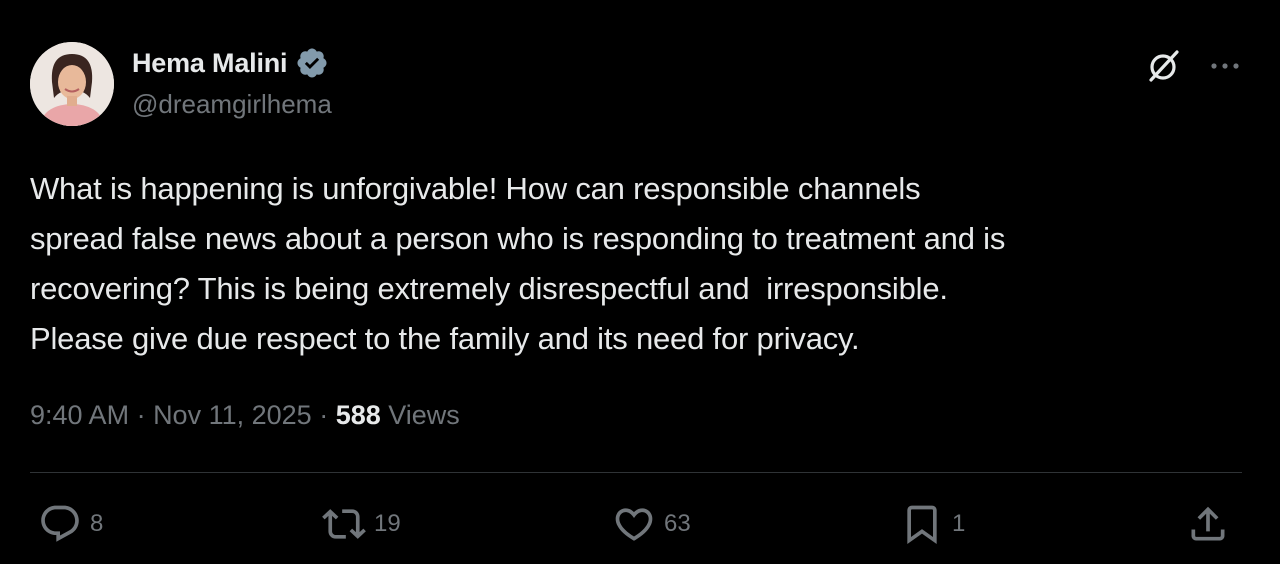 The height and width of the screenshot is (564, 1280). I want to click on author-handle: @dreamgirlhema, so click(232, 104).